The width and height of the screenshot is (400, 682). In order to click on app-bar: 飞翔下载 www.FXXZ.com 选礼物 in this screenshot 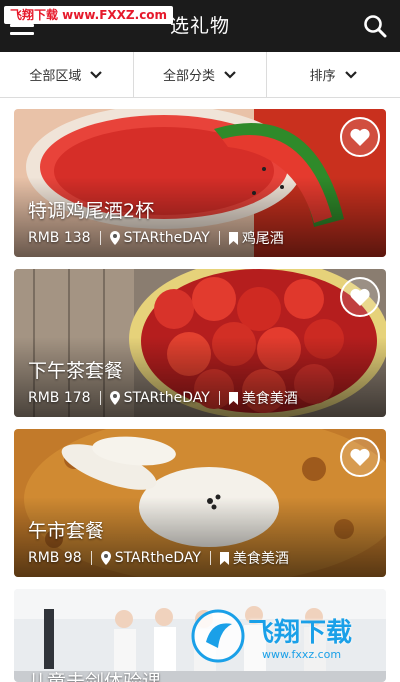, I will do `click(200, 26)`.